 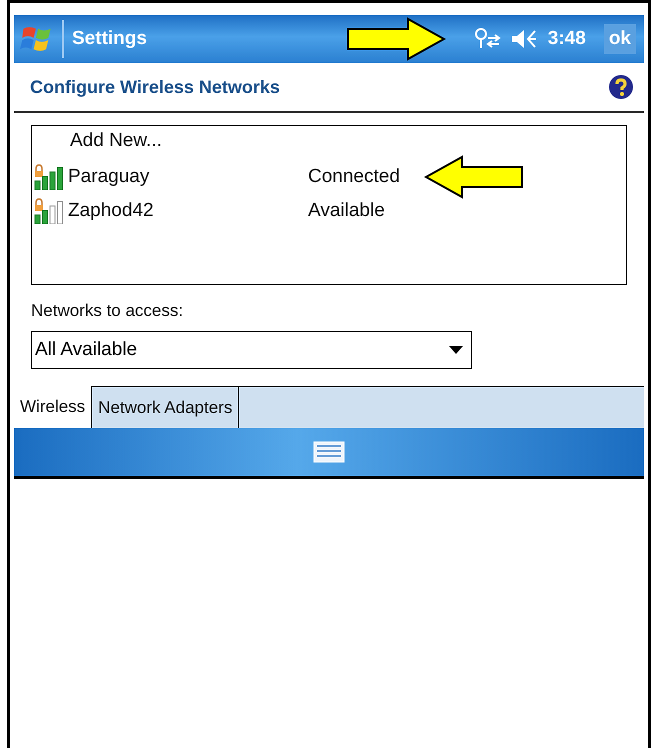 What do you see at coordinates (109, 39) in the screenshot?
I see `window-title: Settings` at bounding box center [109, 39].